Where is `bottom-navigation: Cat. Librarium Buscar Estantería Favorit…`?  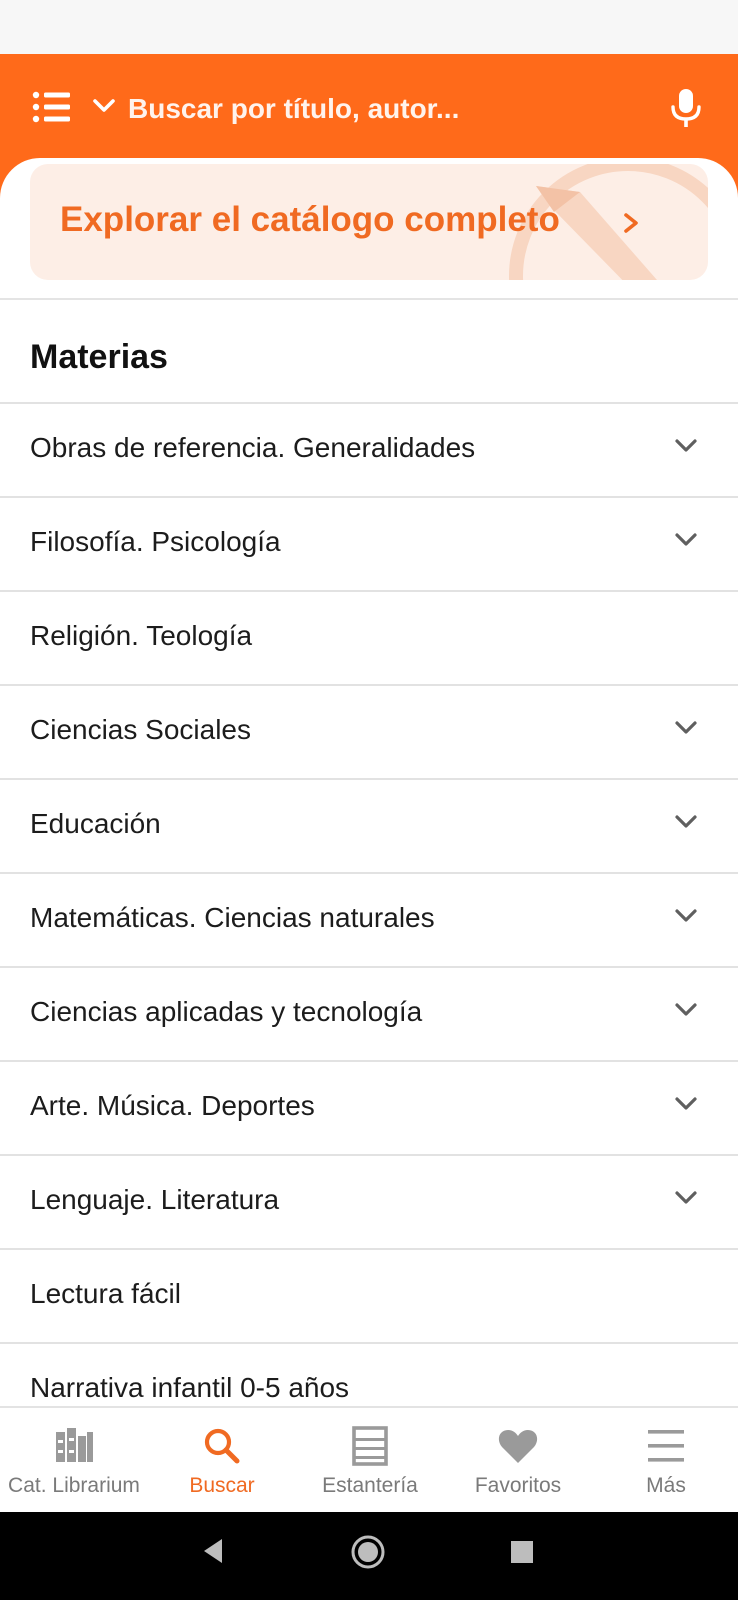 bottom-navigation: Cat. Librarium Buscar Estantería Favorit… is located at coordinates (369, 1460).